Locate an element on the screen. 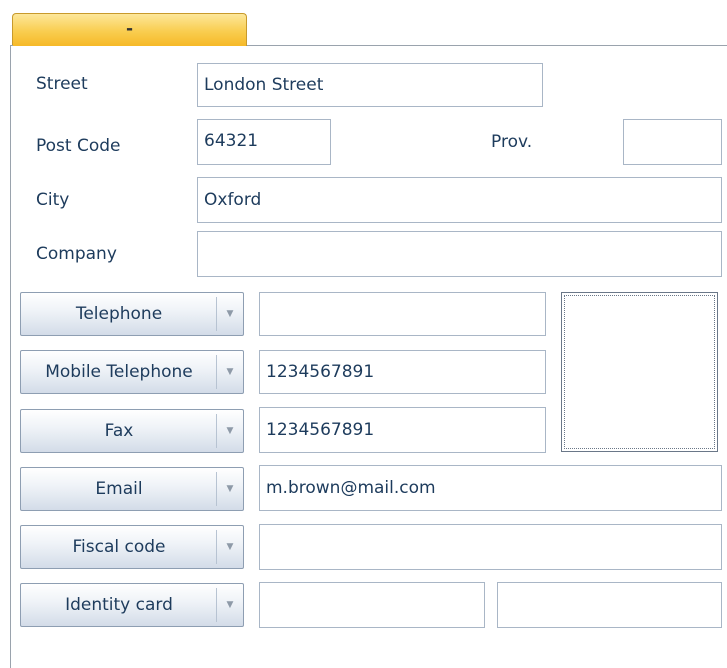 This screenshot has width=727, height=668. contact-type-dropdown-mobile: Mobile Telephone ▼ is located at coordinates (132, 372).